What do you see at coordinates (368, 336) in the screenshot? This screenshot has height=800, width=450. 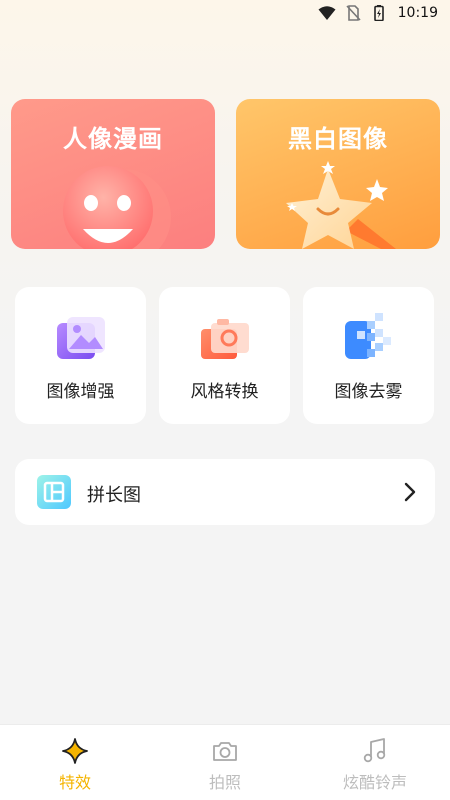 I see `dehaze-pixel-icon` at bounding box center [368, 336].